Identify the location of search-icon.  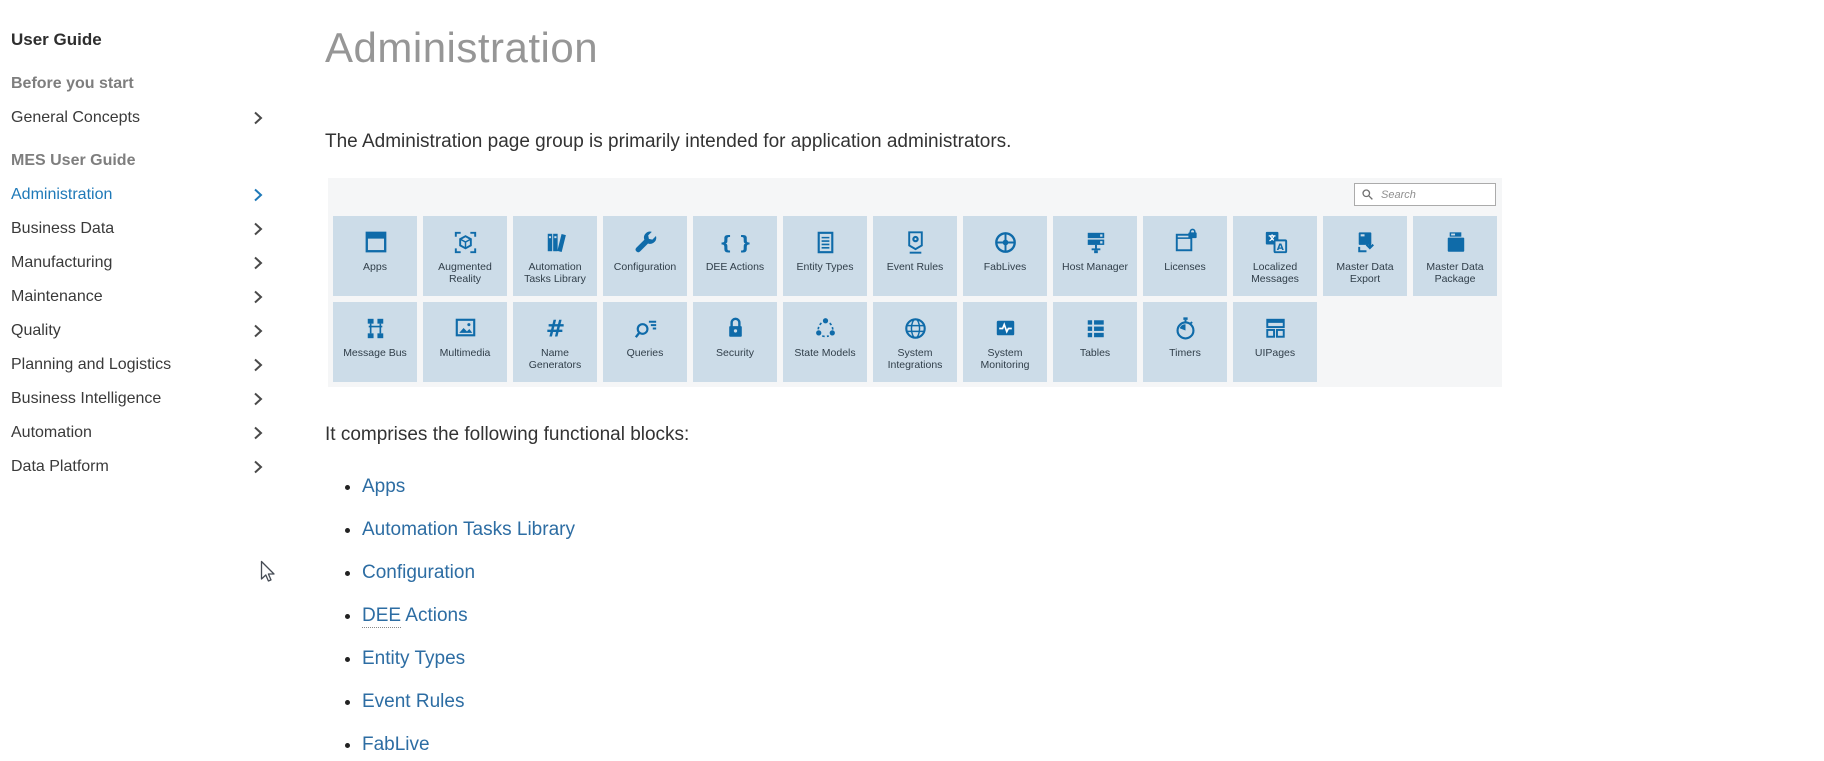
(1367, 194).